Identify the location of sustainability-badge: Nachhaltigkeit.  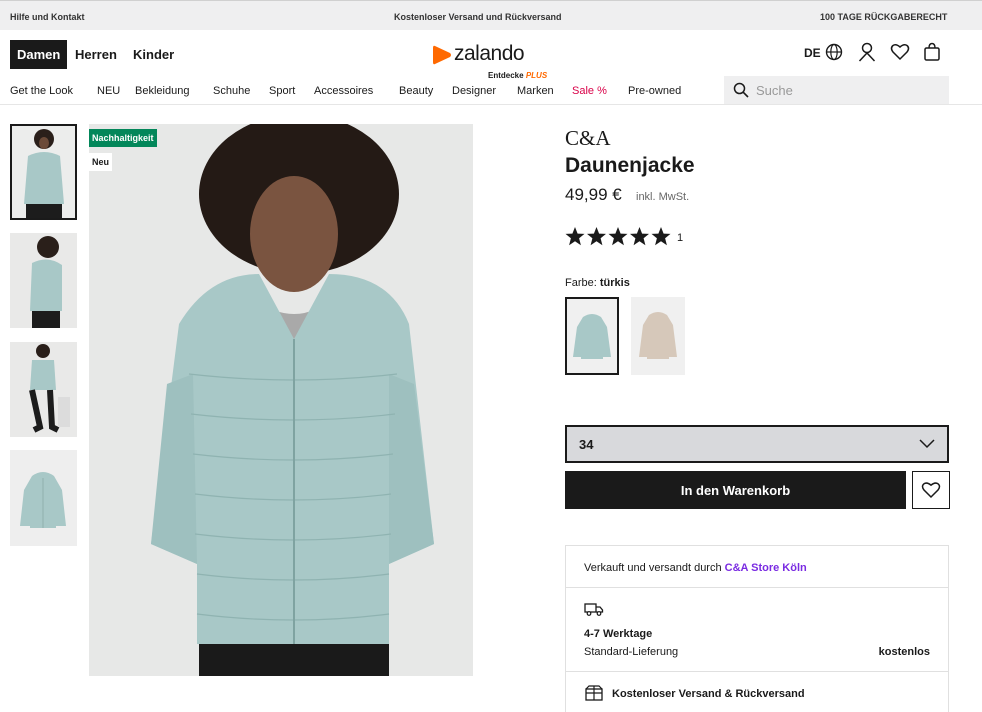
(123, 138).